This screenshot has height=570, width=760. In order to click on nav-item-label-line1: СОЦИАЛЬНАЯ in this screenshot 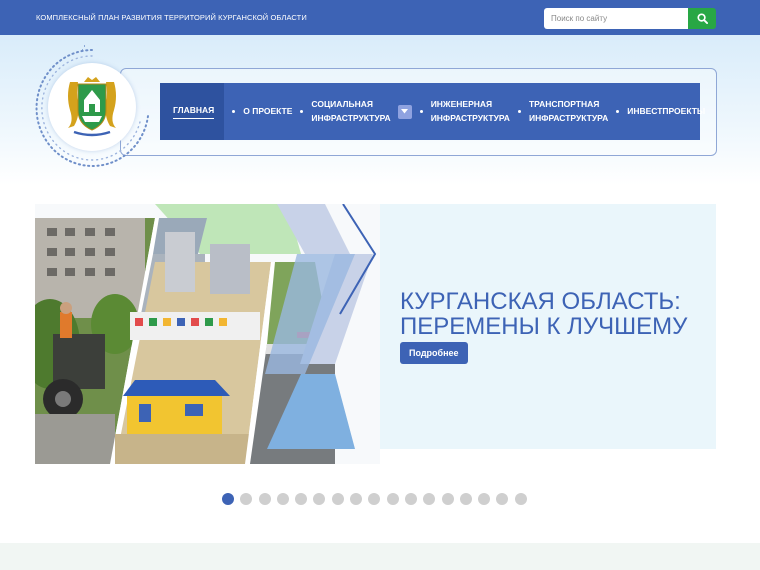, I will do `click(342, 104)`.